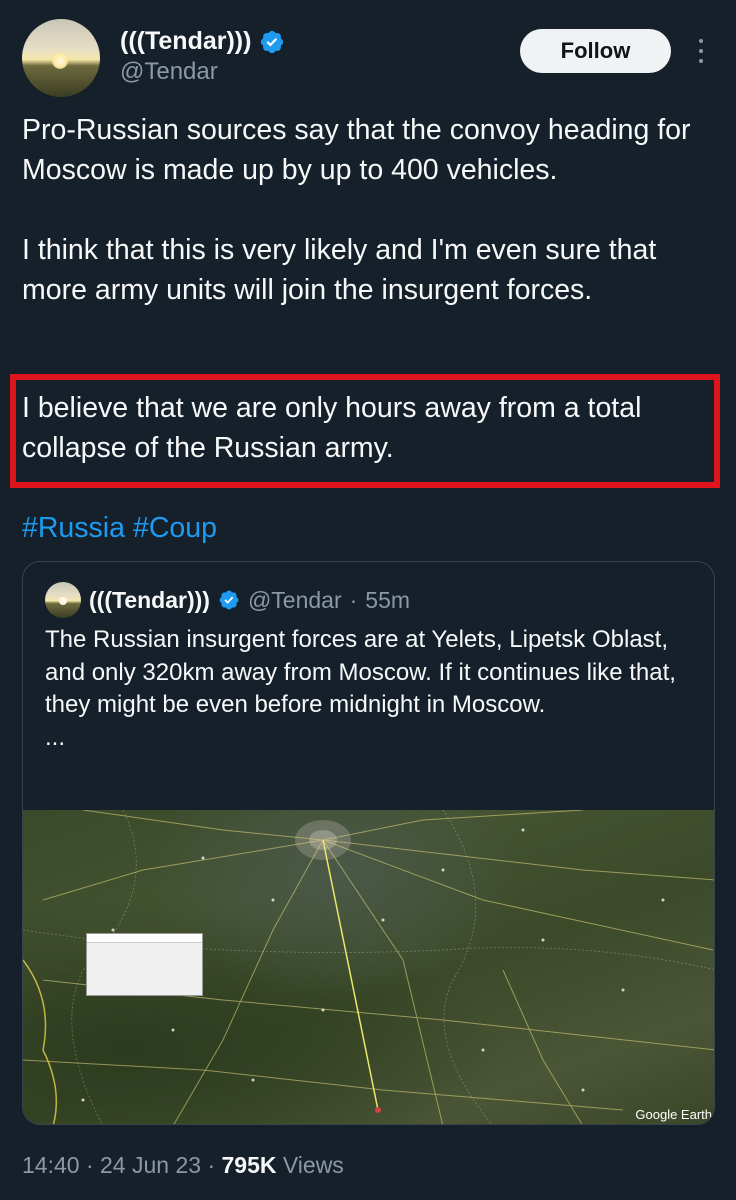 This screenshot has height=1200, width=736. Describe the element at coordinates (150, 1165) in the screenshot. I see `tweet-date: 24 Jun 23` at that location.